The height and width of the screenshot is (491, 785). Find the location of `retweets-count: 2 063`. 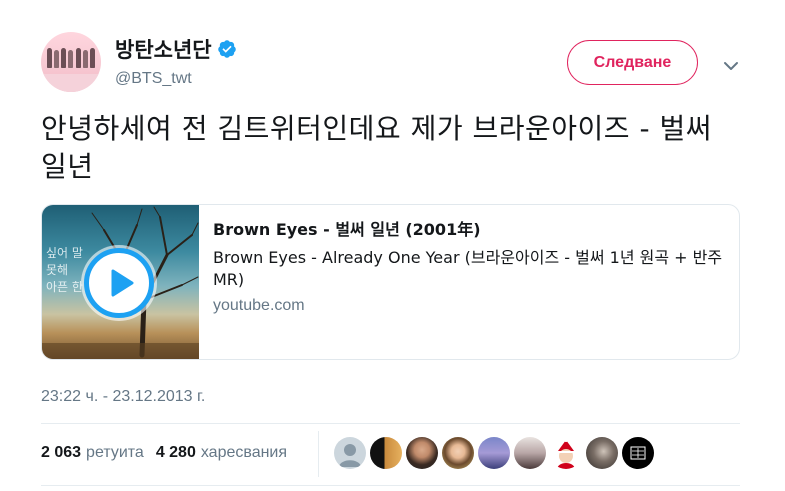

retweets-count: 2 063 is located at coordinates (61, 452).